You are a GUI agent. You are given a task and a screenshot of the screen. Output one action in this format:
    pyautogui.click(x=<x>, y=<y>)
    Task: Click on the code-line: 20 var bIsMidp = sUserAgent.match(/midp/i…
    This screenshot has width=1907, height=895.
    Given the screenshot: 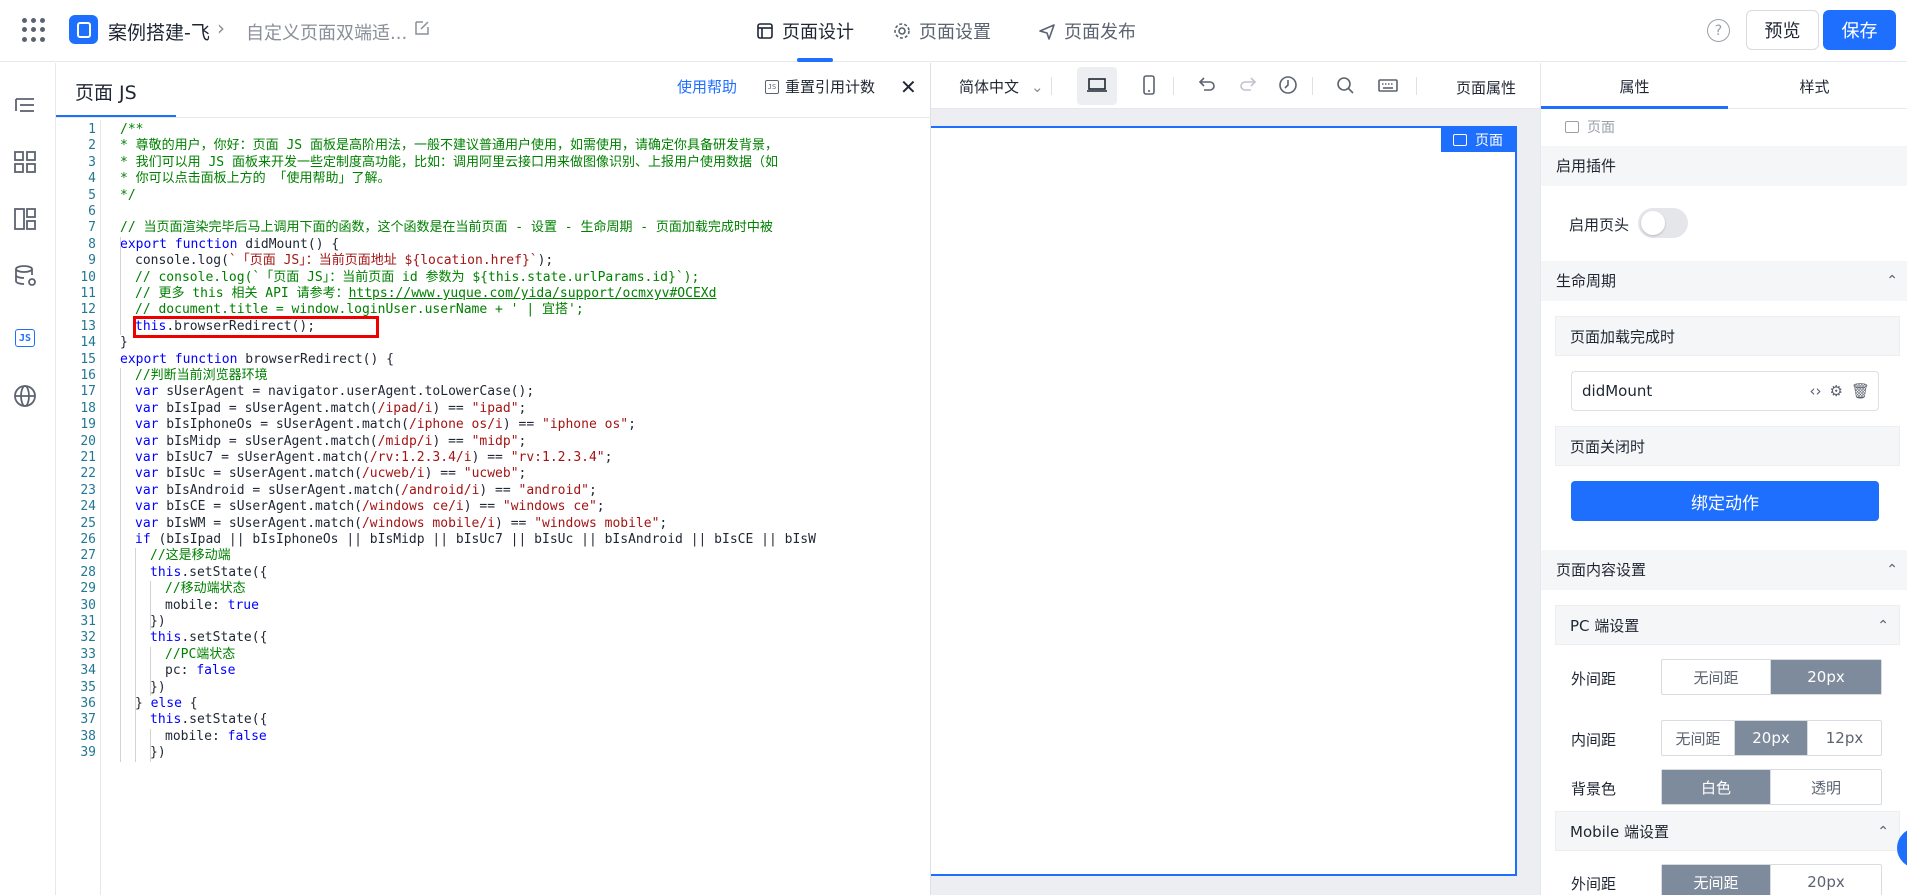 What is the action you would take?
    pyautogui.click(x=493, y=442)
    